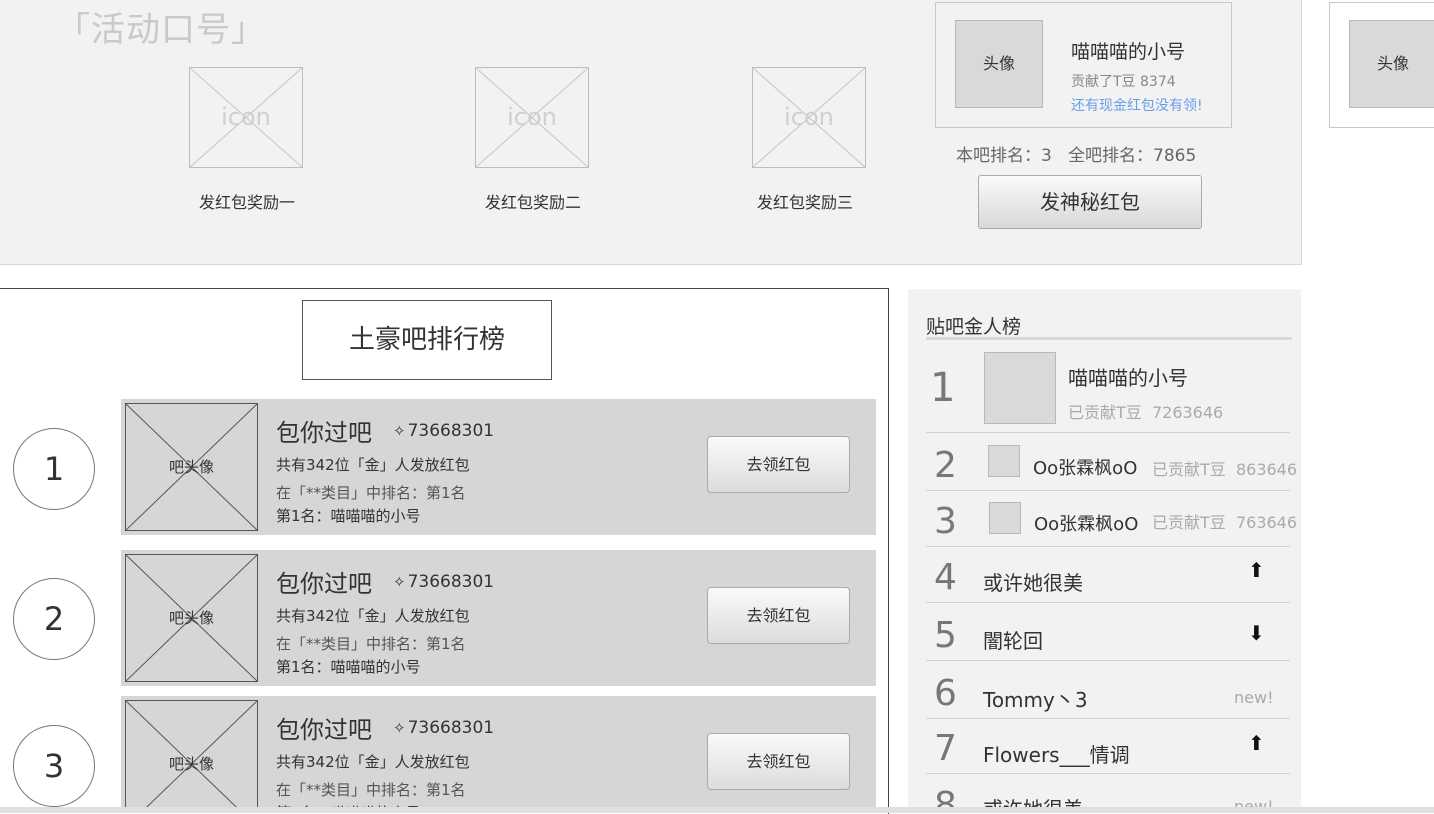 Image resolution: width=1434 pixels, height=814 pixels. What do you see at coordinates (1256, 633) in the screenshot?
I see `rank-down-arrow-icon: ⬇` at bounding box center [1256, 633].